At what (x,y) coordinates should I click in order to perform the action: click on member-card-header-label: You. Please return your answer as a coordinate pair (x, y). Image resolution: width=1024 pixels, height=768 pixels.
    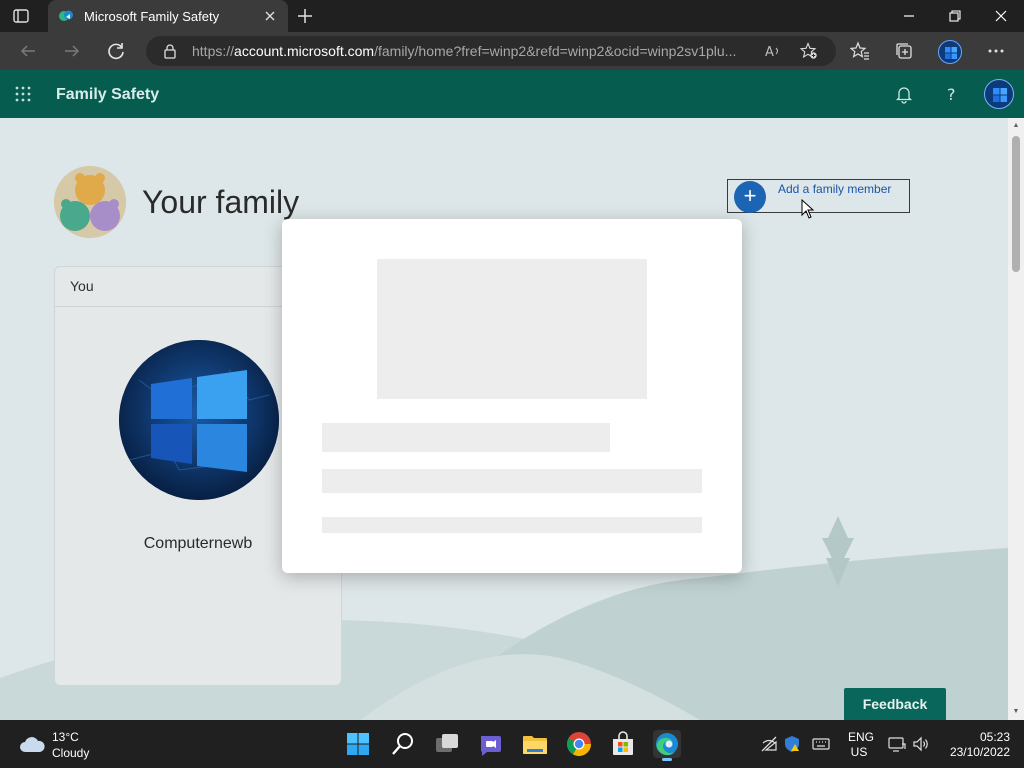
    Looking at the image, I should click on (82, 286).